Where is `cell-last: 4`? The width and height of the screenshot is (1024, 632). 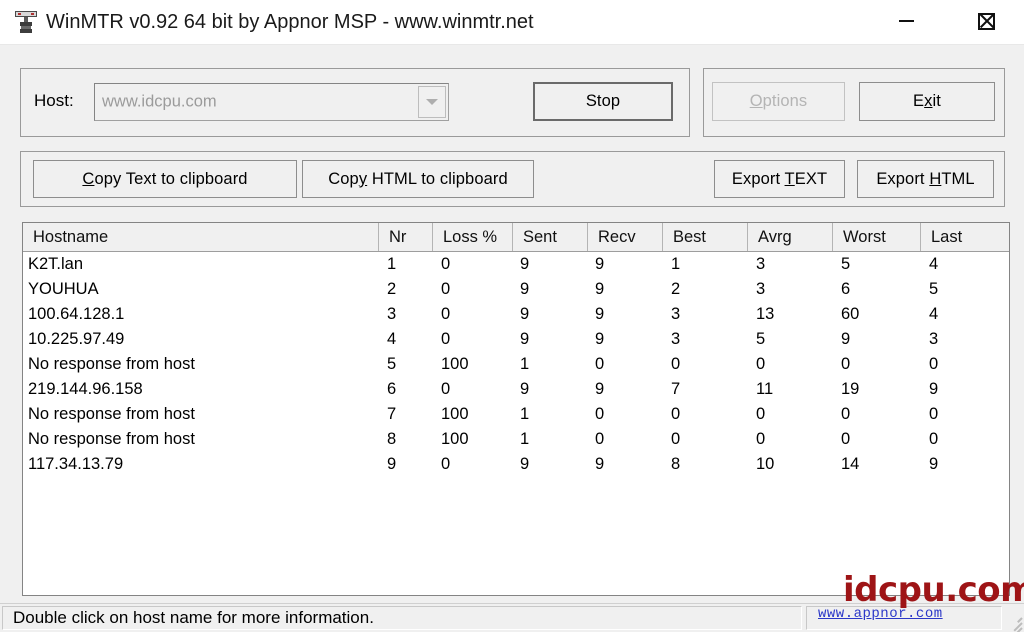 cell-last: 4 is located at coordinates (934, 314).